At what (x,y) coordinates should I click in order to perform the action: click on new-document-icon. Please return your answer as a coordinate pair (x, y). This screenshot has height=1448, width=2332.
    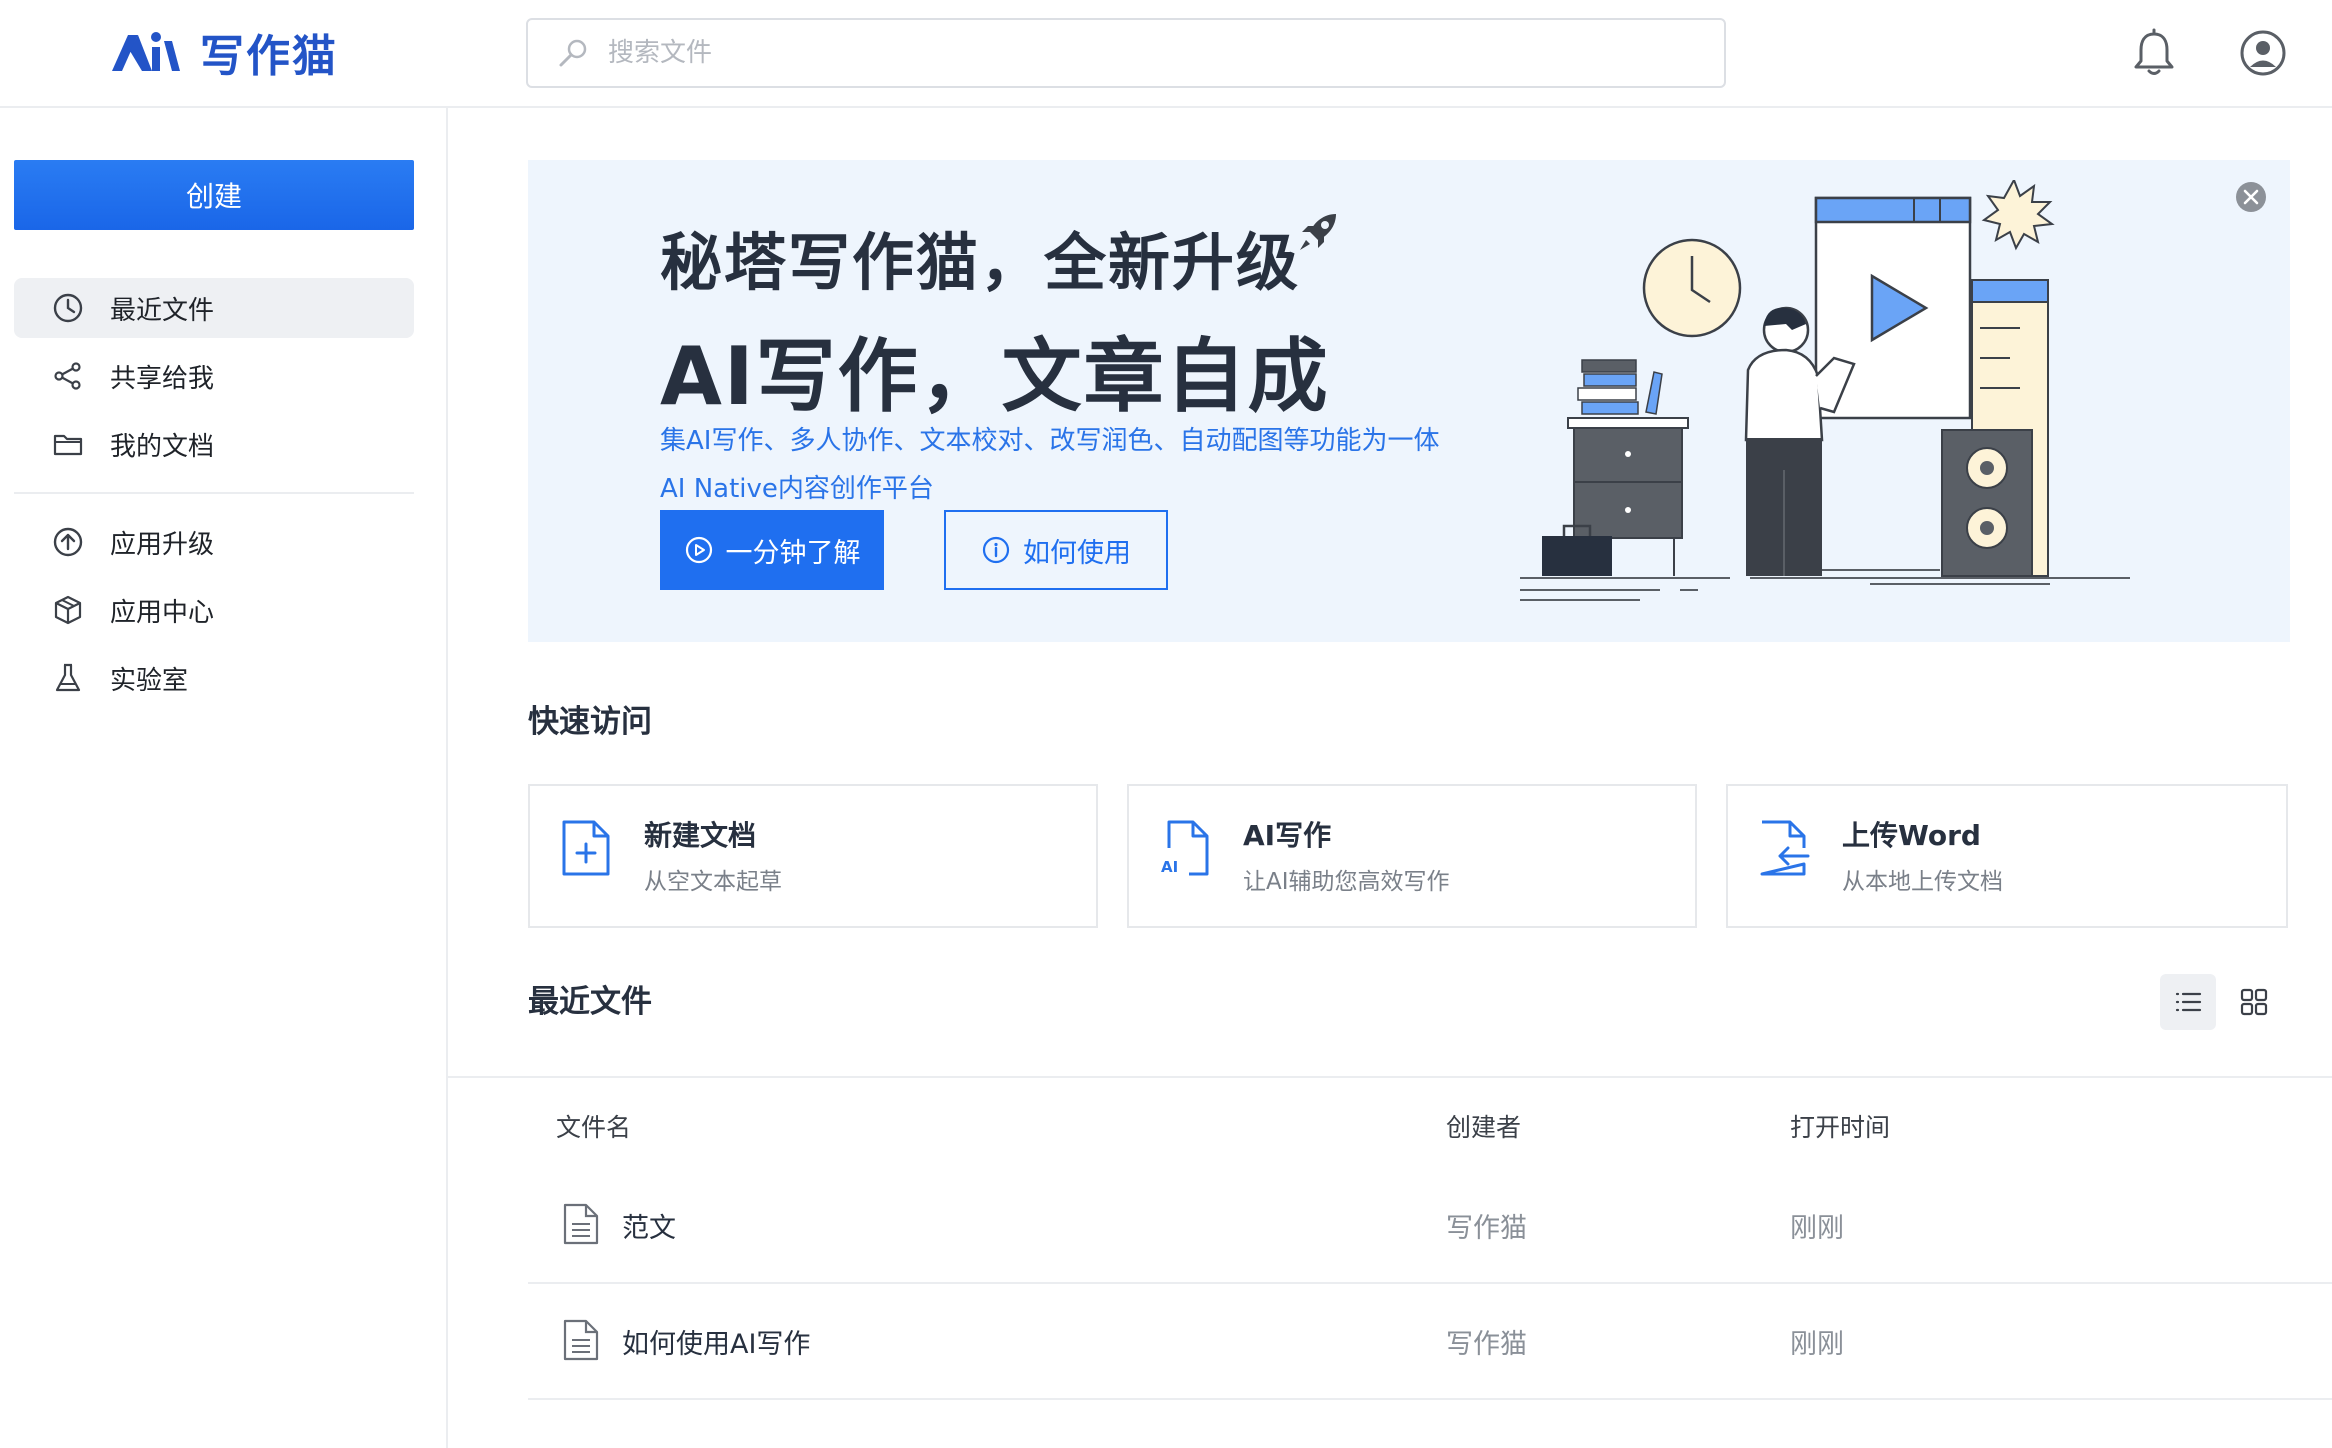
    Looking at the image, I should click on (586, 848).